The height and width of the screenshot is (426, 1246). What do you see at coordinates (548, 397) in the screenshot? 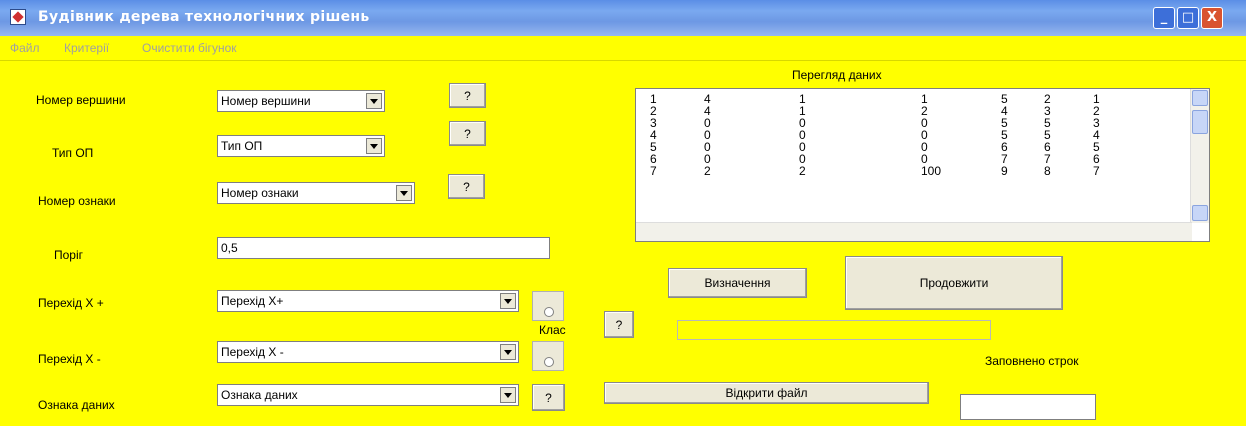
I see `datasign-help-button: ?` at bounding box center [548, 397].